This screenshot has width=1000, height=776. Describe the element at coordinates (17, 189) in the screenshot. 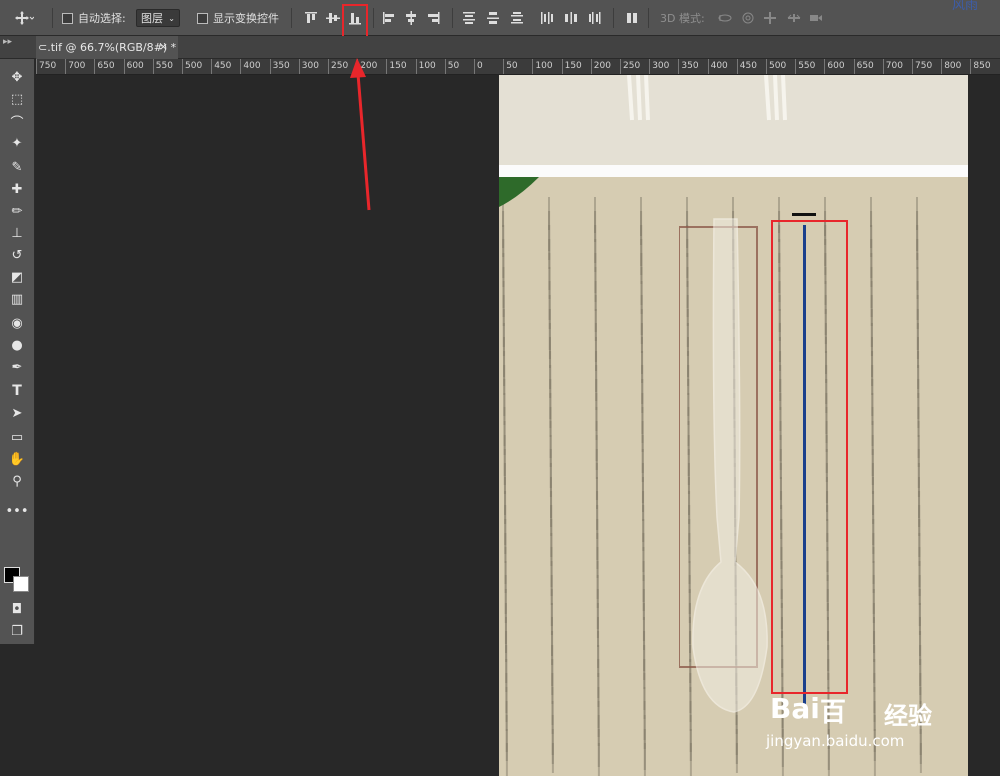

I see `healing-brush-icon: ✚` at that location.